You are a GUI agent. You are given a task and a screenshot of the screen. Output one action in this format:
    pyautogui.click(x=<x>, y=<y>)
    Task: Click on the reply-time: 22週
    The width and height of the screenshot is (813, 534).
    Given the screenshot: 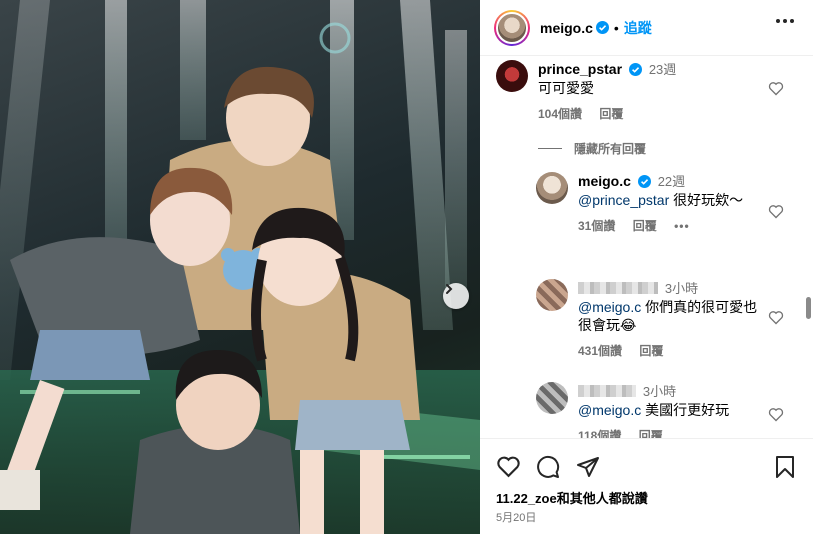 What is the action you would take?
    pyautogui.click(x=671, y=181)
    